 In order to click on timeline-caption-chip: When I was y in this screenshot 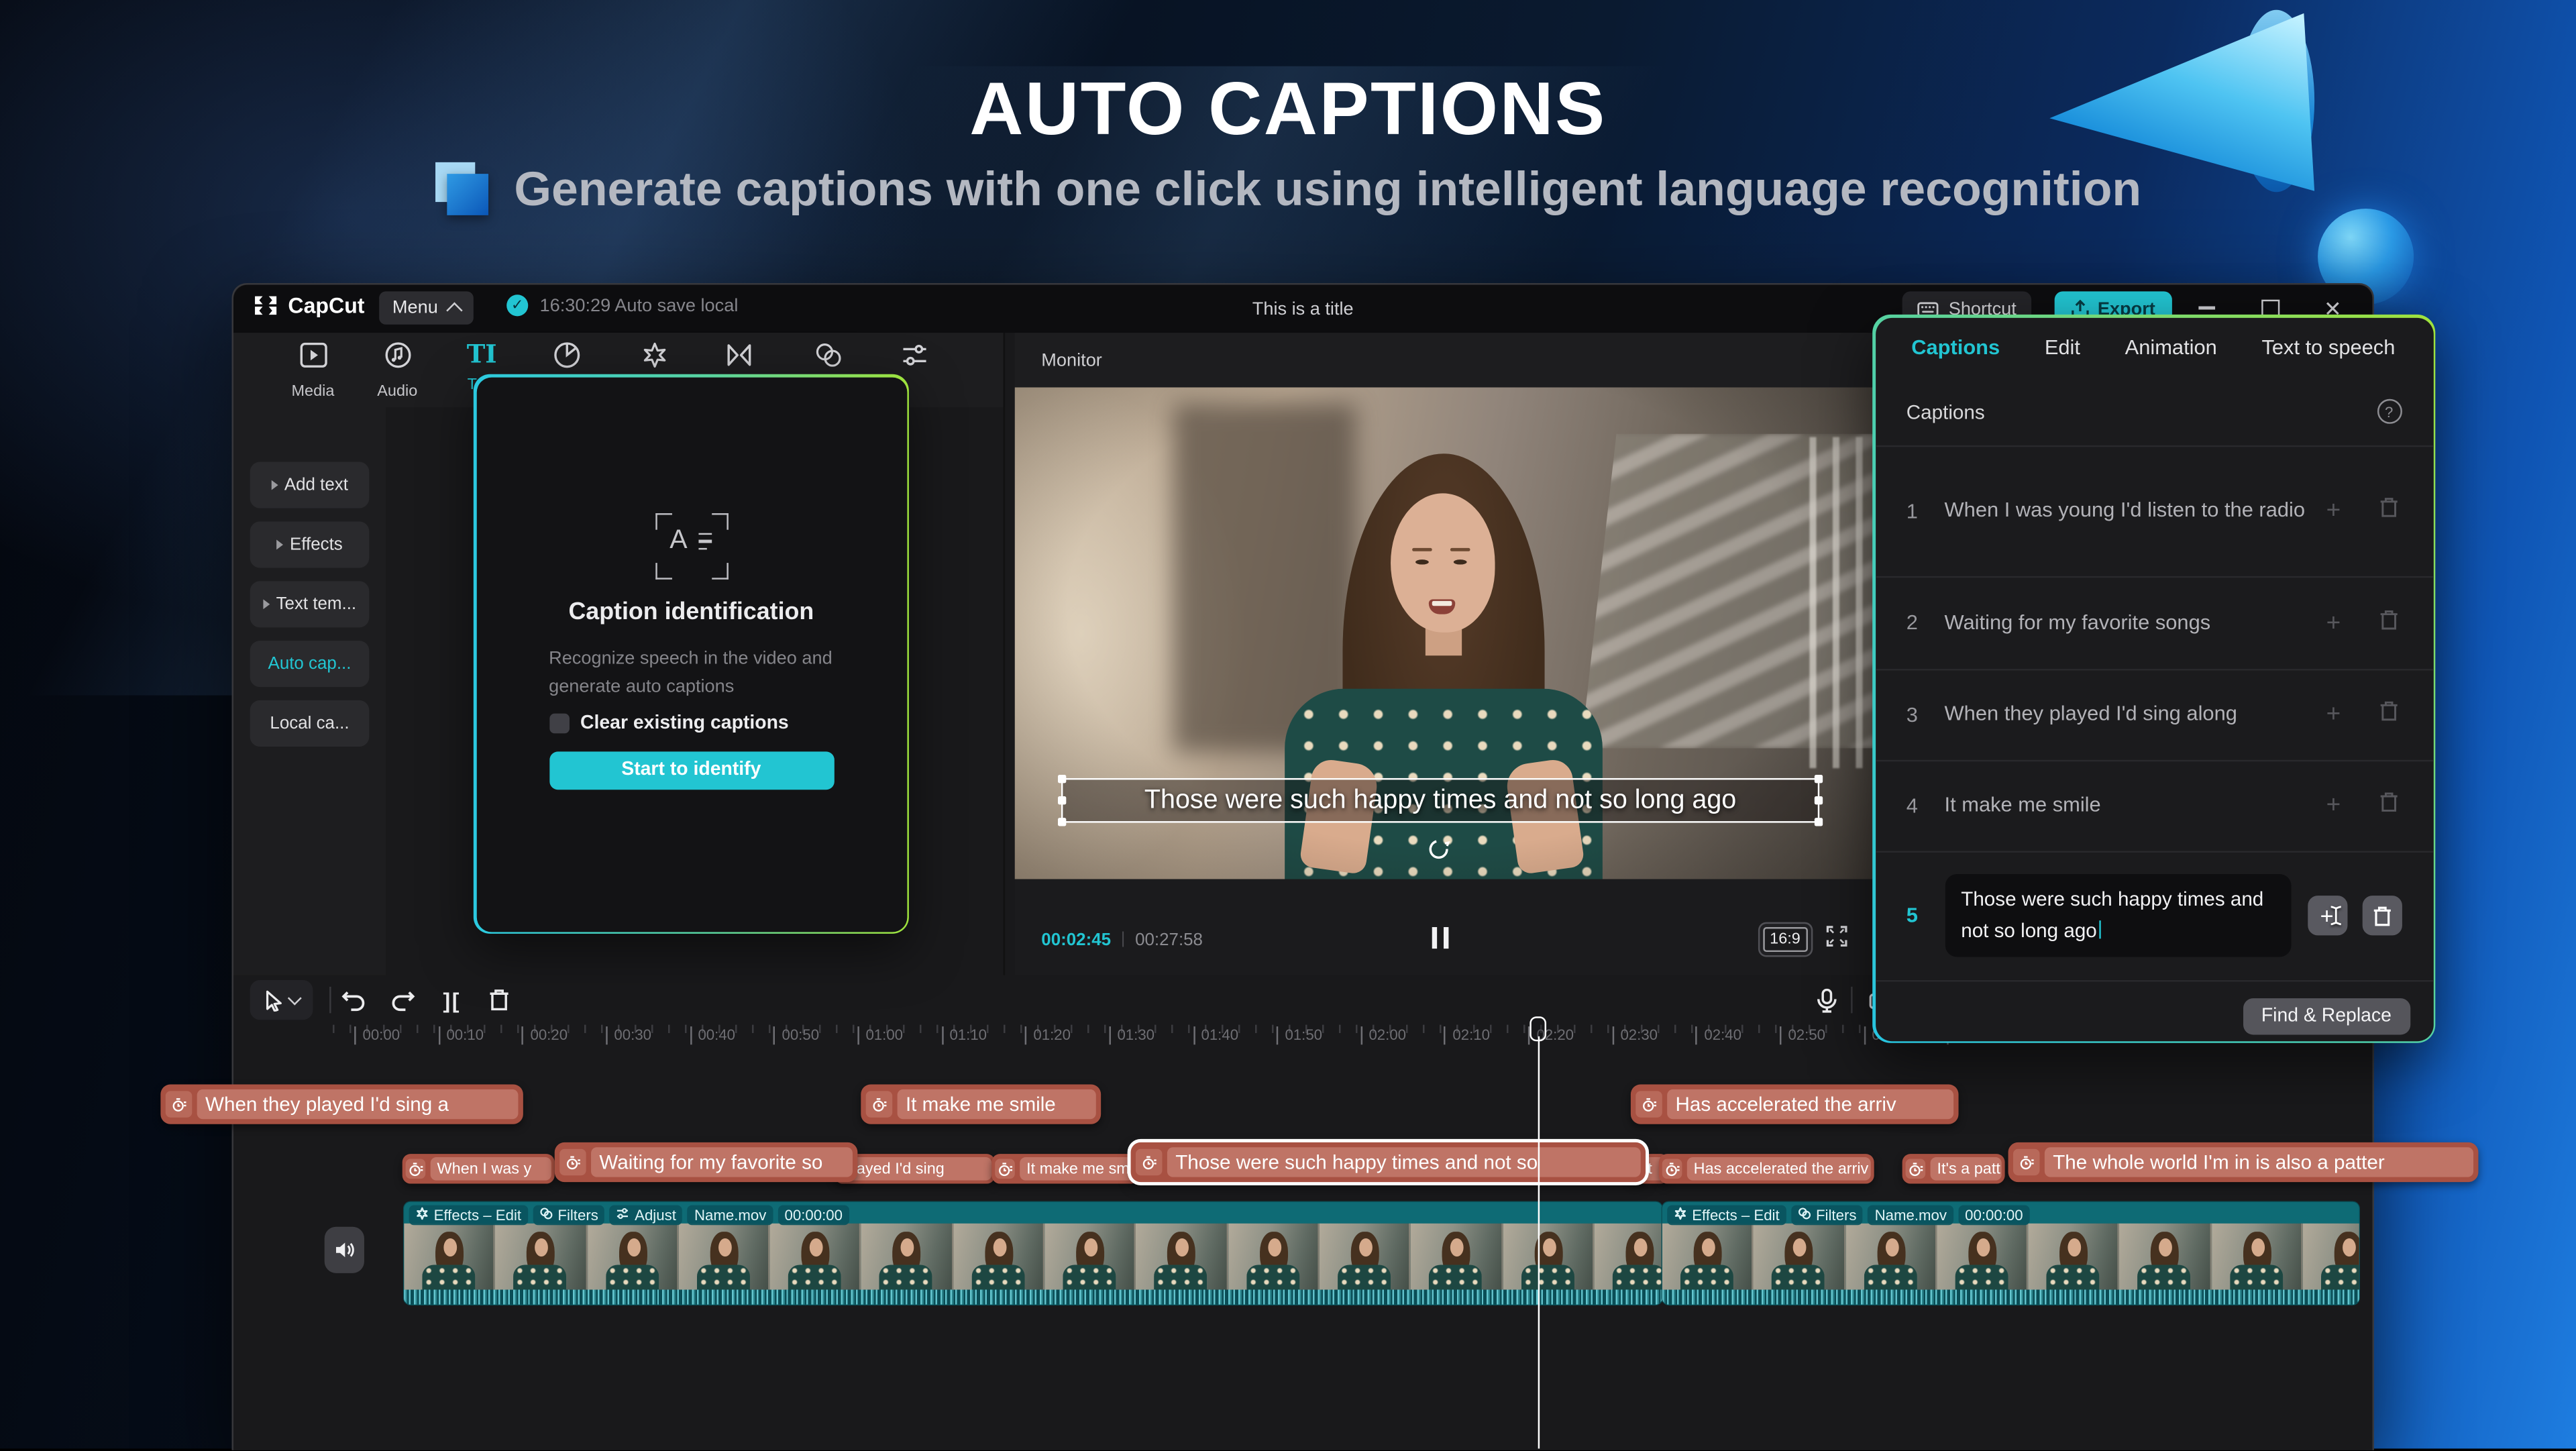, I will do `click(478, 1169)`.